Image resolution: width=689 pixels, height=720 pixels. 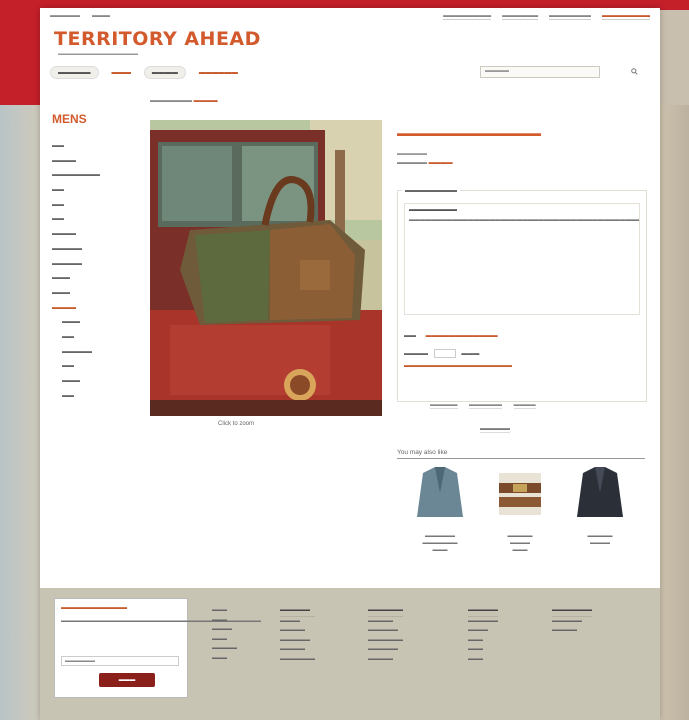 I want to click on utility-link-2: ▬▬▬, so click(x=101, y=16).